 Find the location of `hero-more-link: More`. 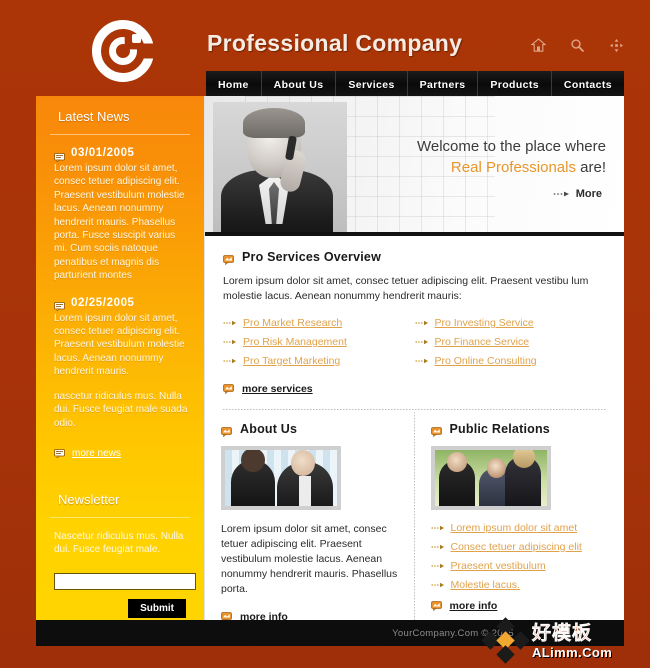

hero-more-link: More is located at coordinates (577, 194).